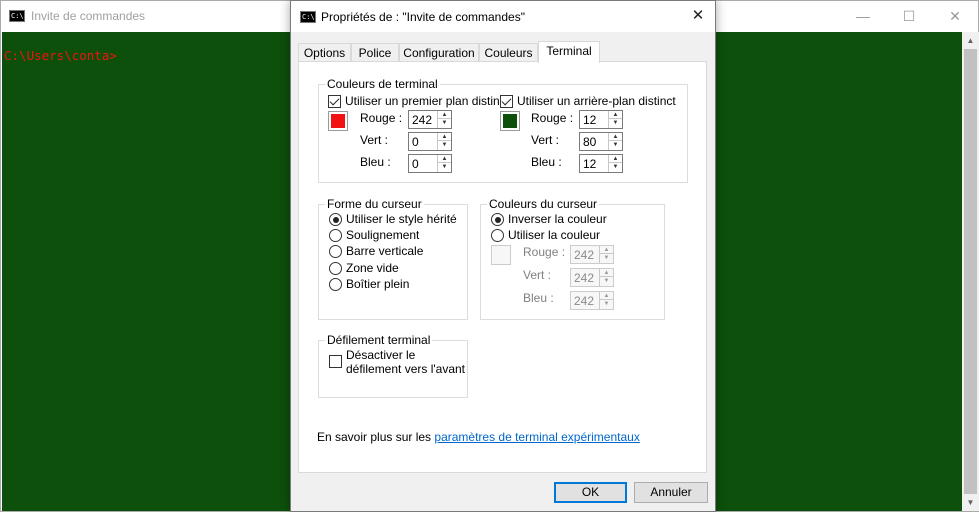  What do you see at coordinates (334, 101) in the screenshot?
I see `distinct-foreground-checkbox` at bounding box center [334, 101].